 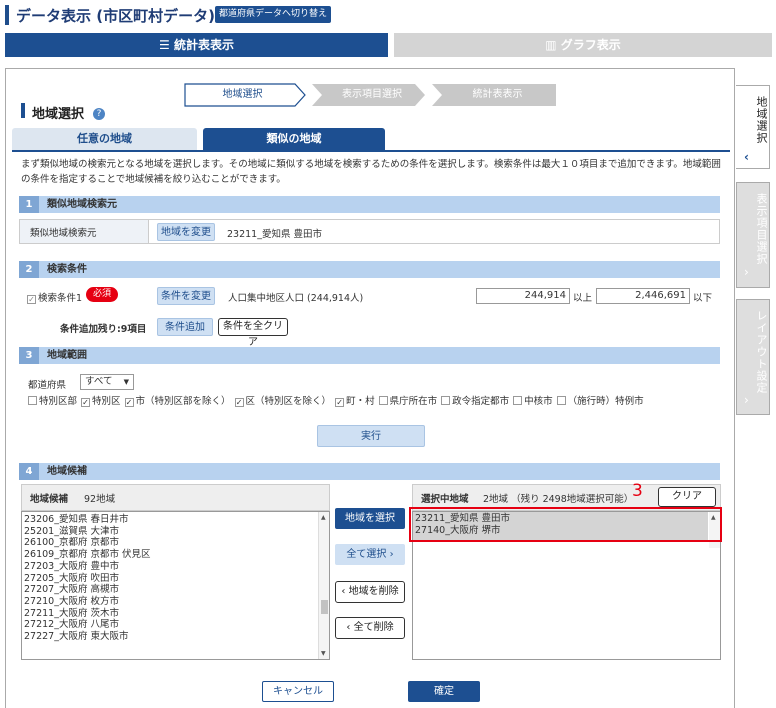 What do you see at coordinates (87, 614) in the screenshot?
I see `candidate-item: 27211_大阪府 茨木市` at bounding box center [87, 614].